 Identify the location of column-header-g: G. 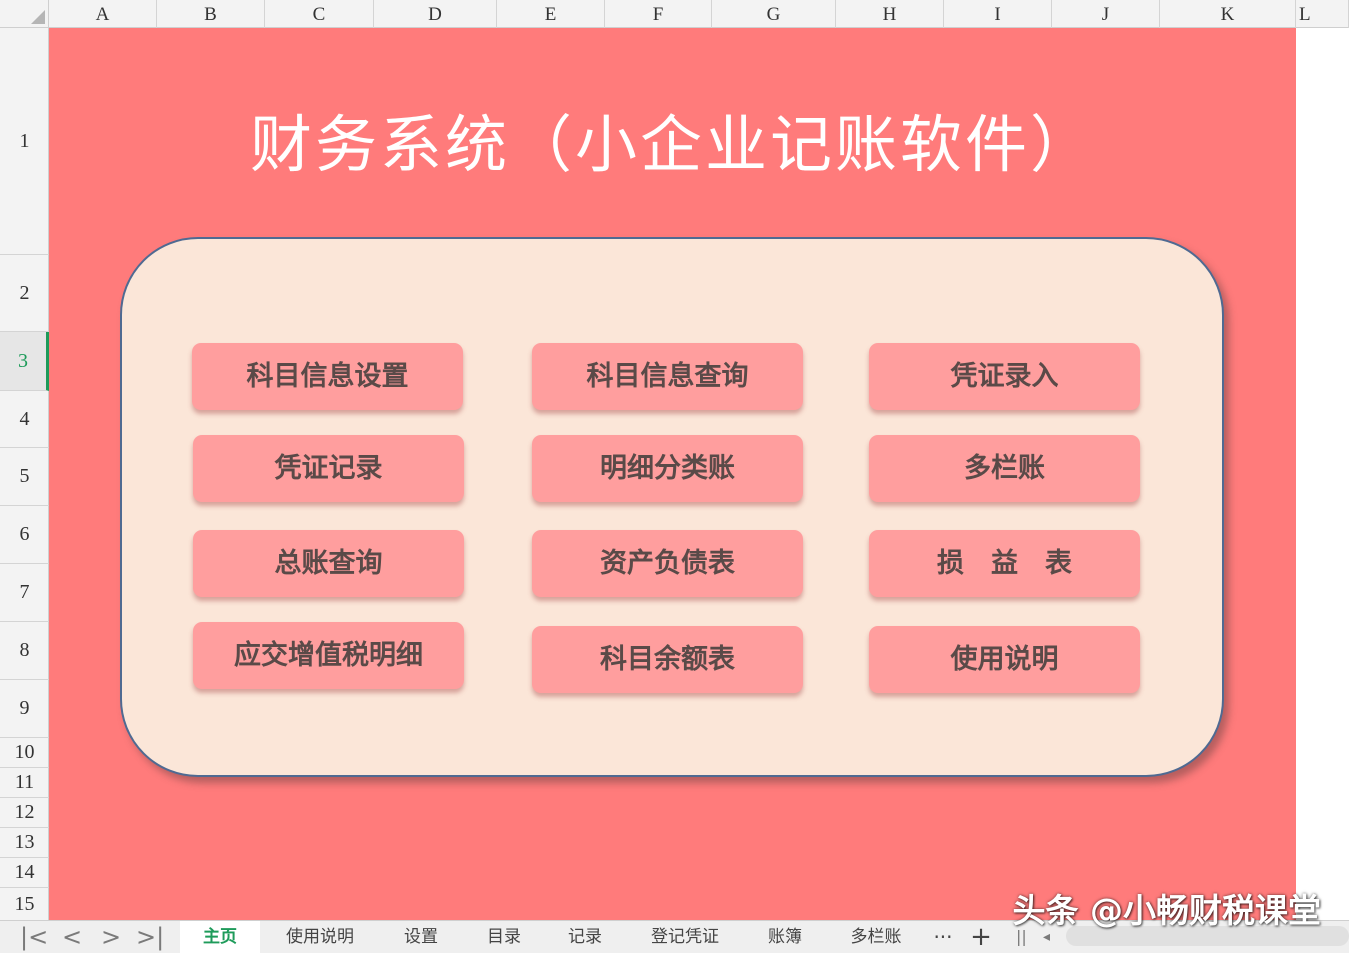
(774, 14).